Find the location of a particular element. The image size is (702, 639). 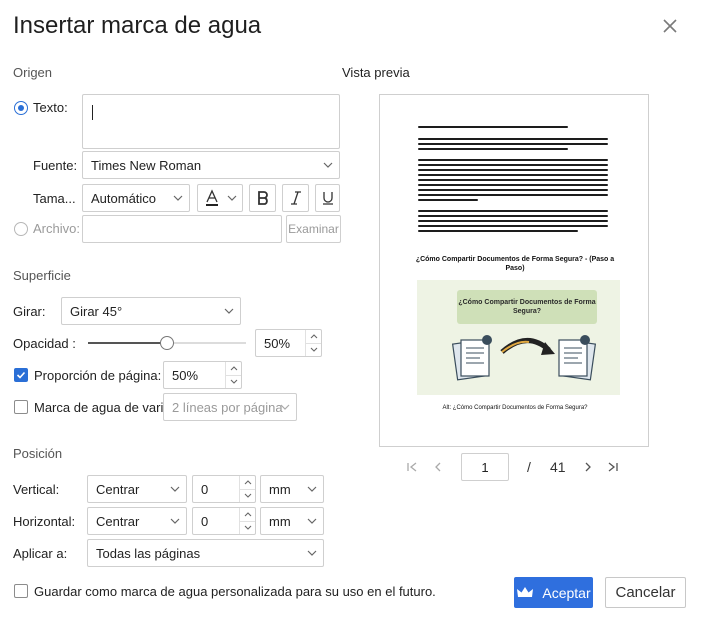

horizontal-offset-stepper is located at coordinates (247, 521).